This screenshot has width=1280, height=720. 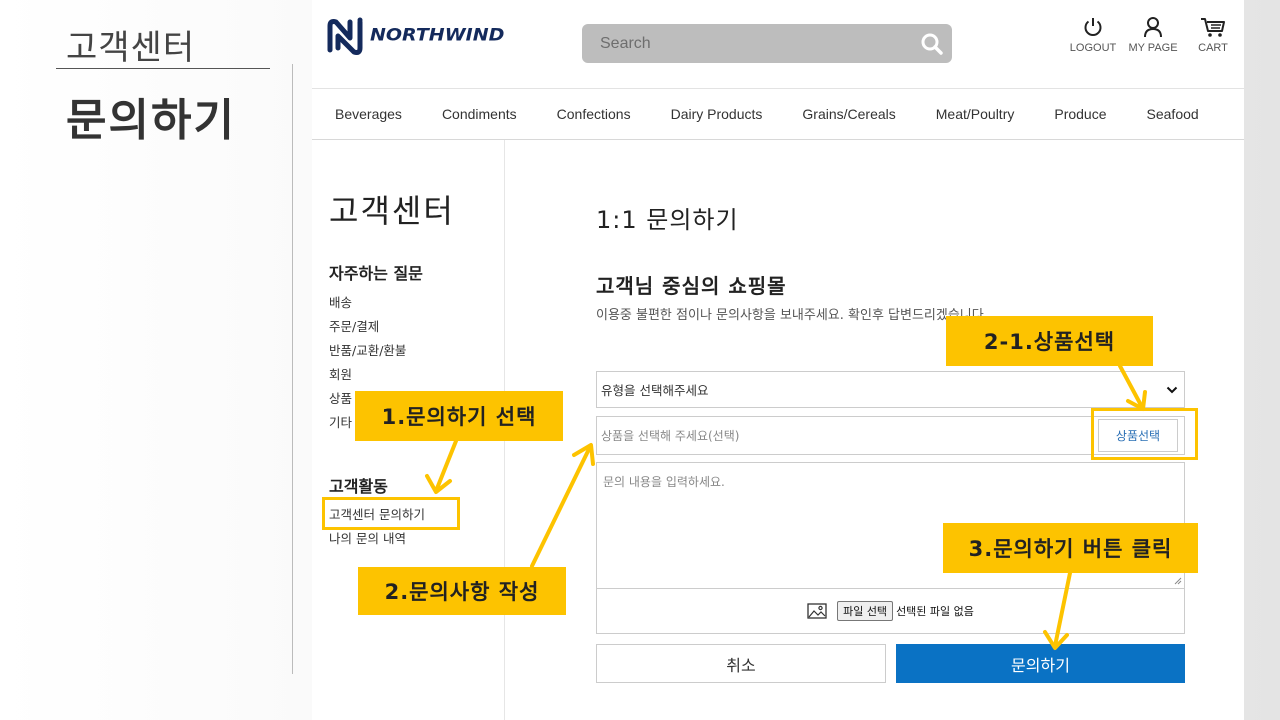 I want to click on slide-subtitle: 고객센터, so click(x=131, y=48).